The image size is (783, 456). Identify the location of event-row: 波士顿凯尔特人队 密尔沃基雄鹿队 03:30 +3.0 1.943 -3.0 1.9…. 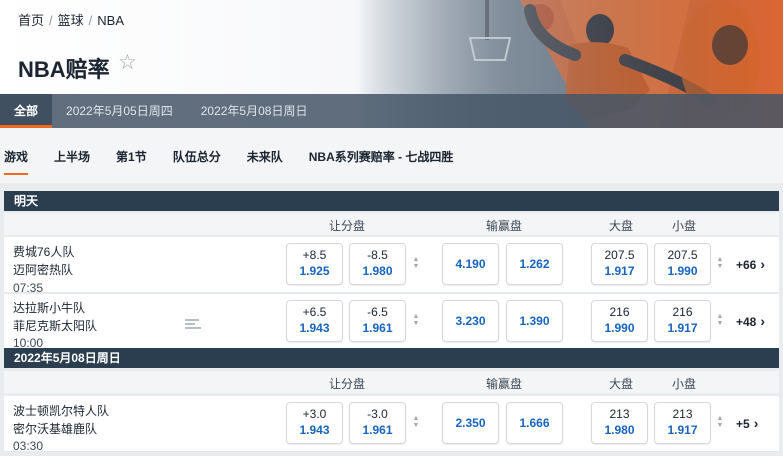
(391, 424).